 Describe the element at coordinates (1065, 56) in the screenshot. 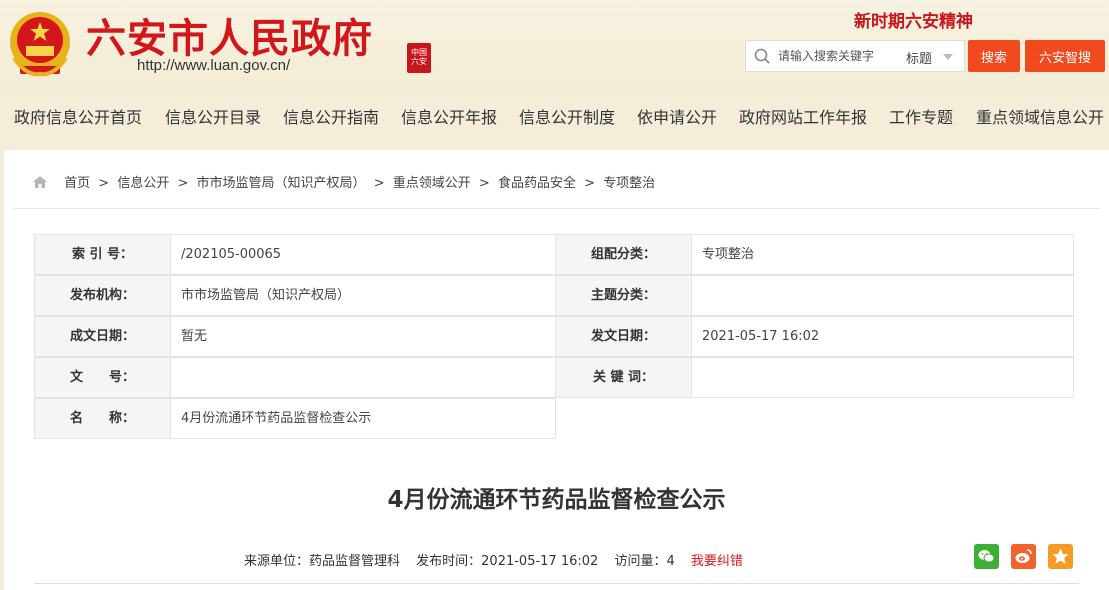

I see `smart-search-button: 六安智搜` at that location.